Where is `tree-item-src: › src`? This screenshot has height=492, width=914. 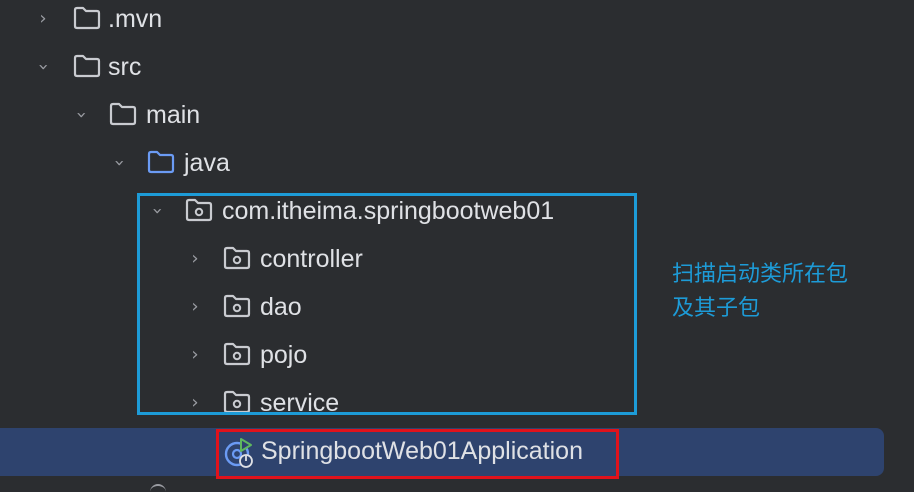
tree-item-src: › src is located at coordinates (457, 68).